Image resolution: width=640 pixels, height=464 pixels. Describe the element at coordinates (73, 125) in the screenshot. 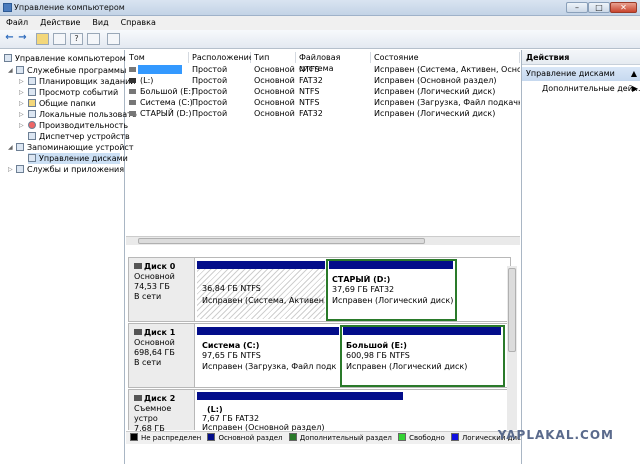

I see `tree-item-performance: ▷ Производительность` at that location.